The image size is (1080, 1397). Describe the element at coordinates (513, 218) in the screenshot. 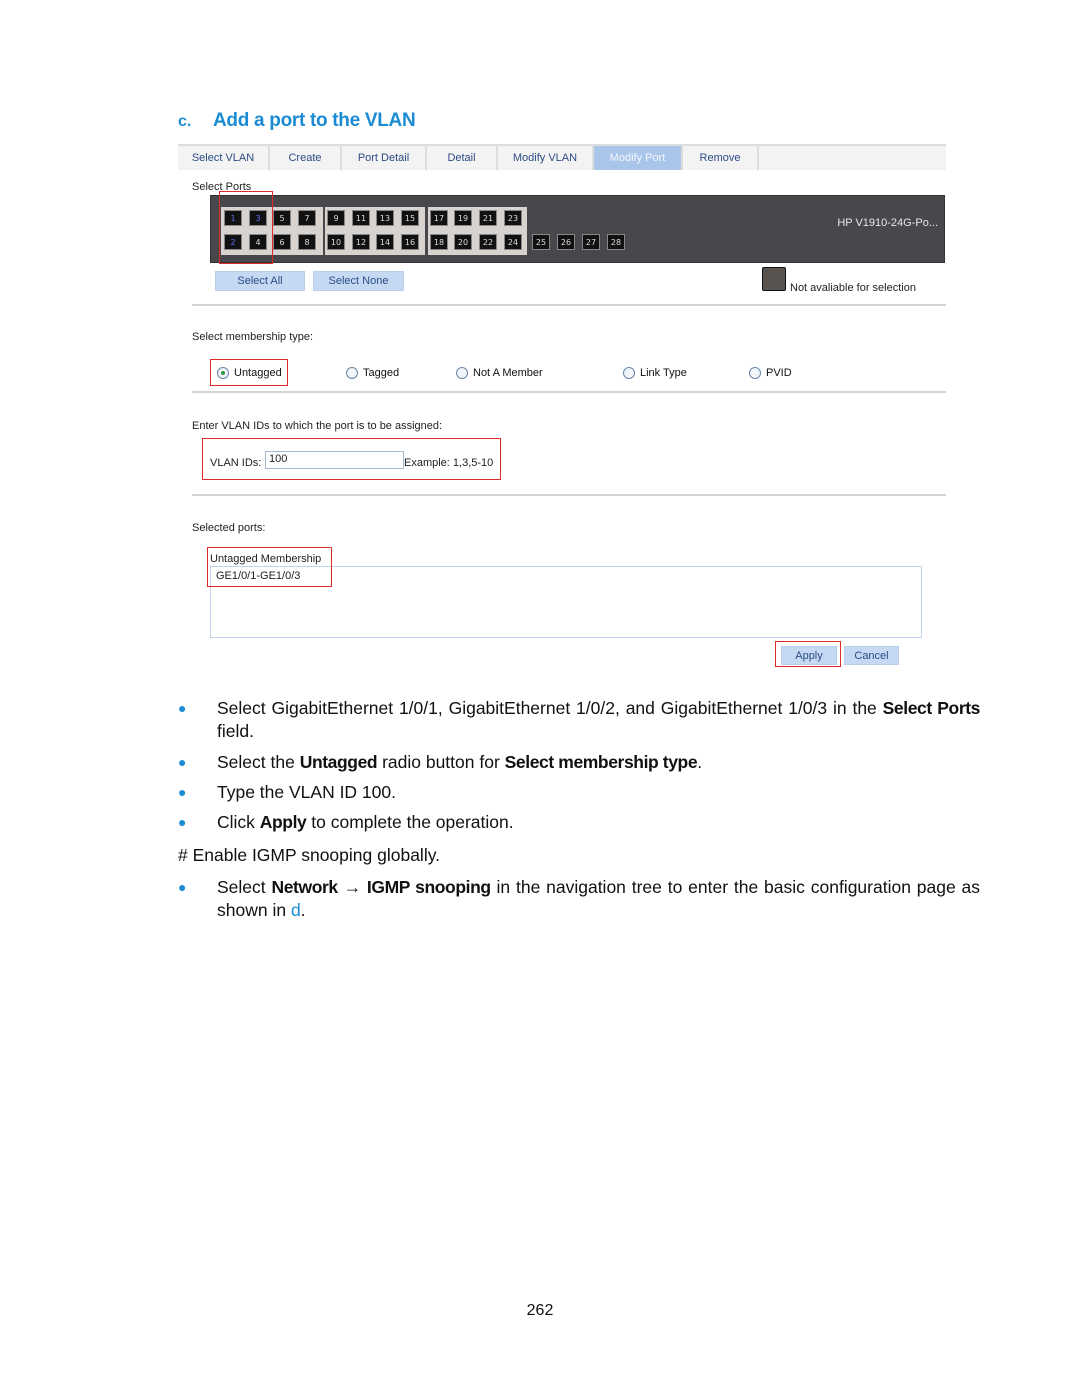

I see `port-23: 23` at that location.